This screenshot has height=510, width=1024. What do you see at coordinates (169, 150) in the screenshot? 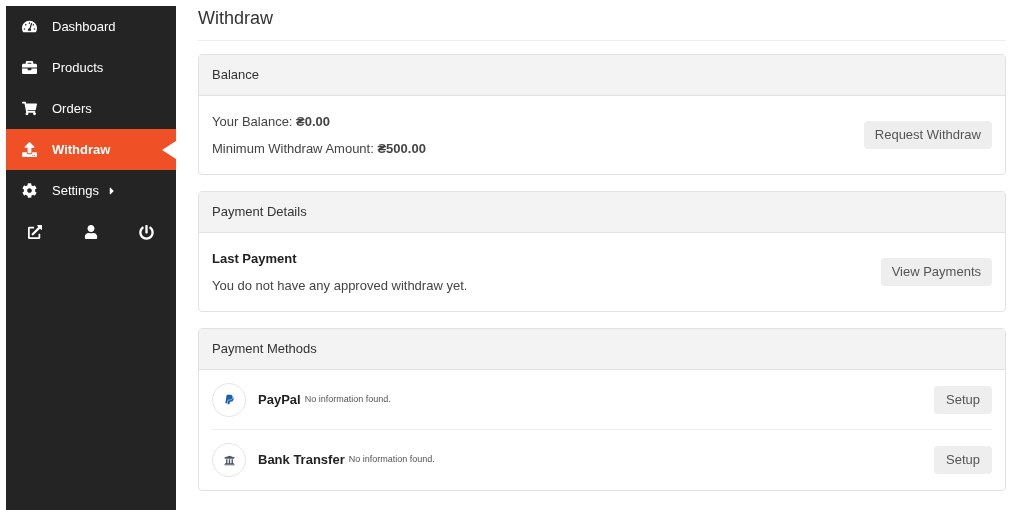
I see `active-pointer` at bounding box center [169, 150].